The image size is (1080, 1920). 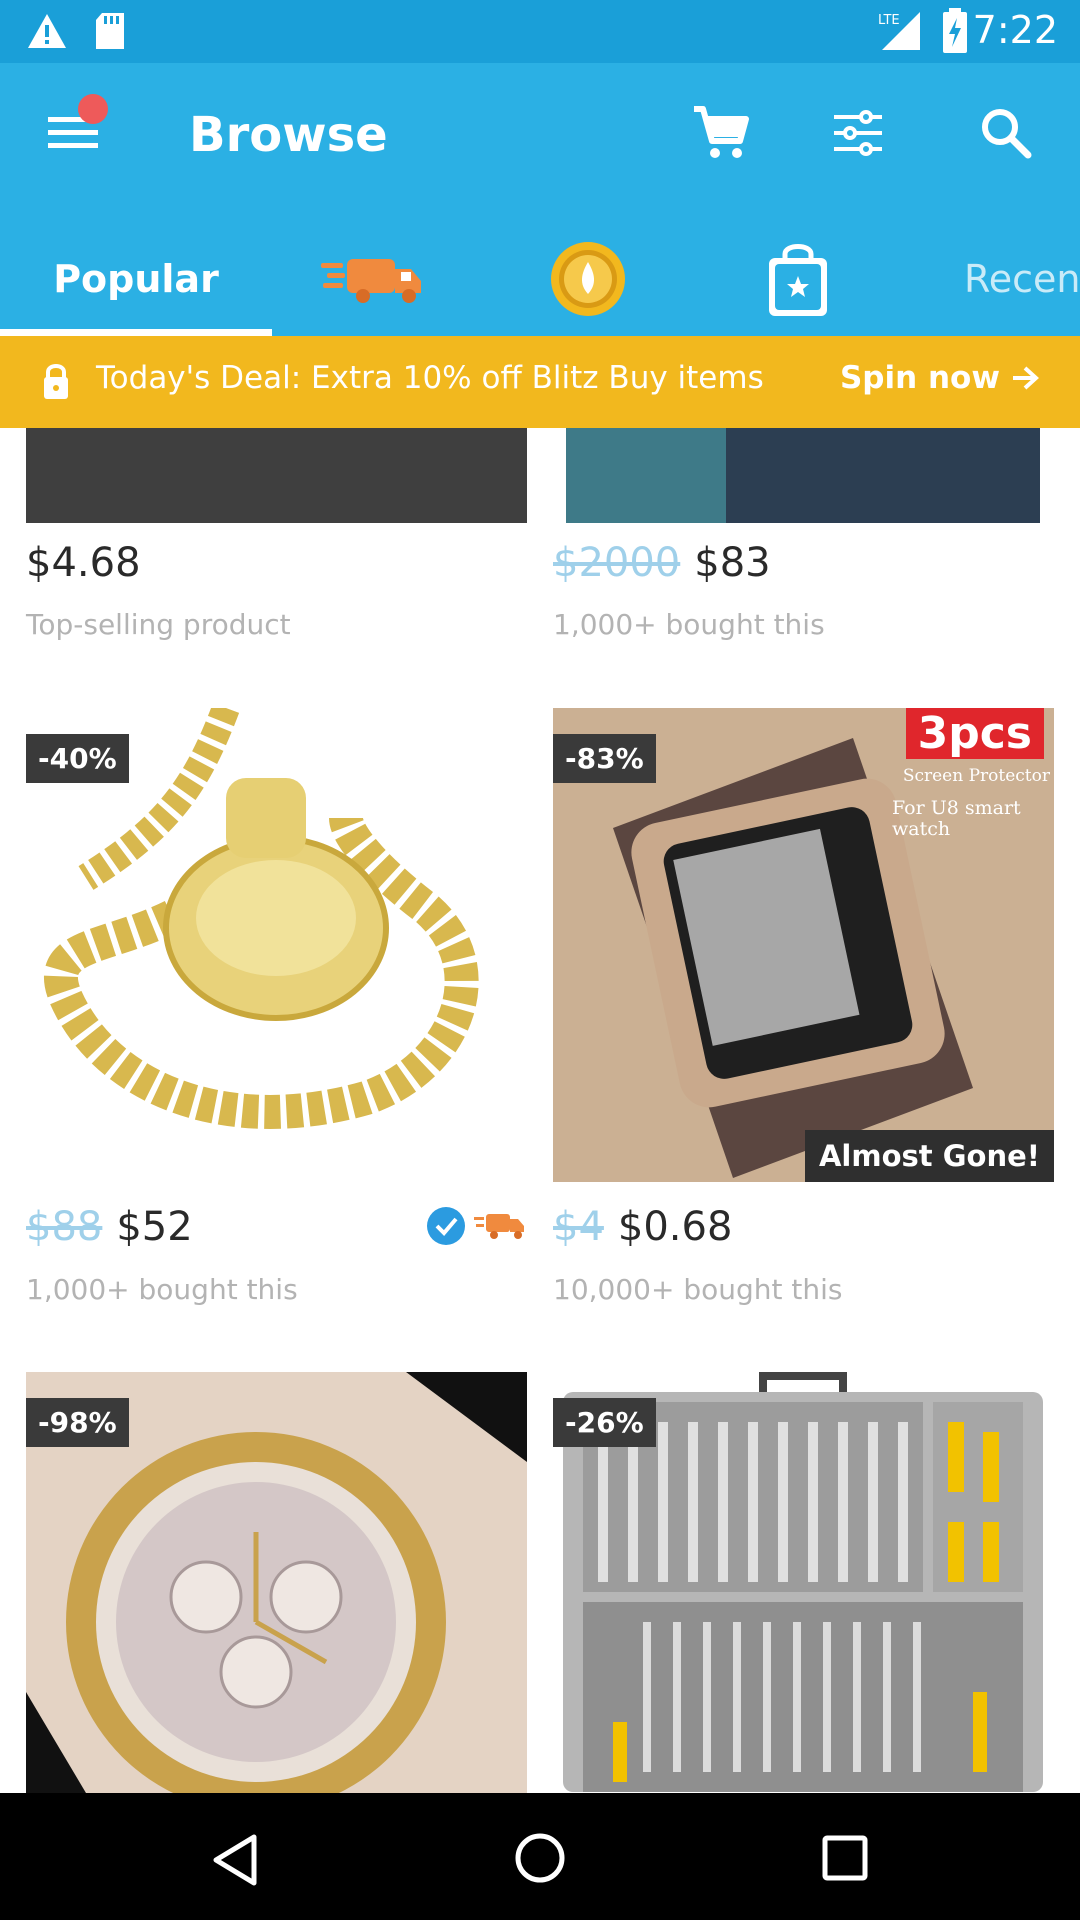 What do you see at coordinates (276, 1582) in the screenshot?
I see `product-card-watch: -98%` at bounding box center [276, 1582].